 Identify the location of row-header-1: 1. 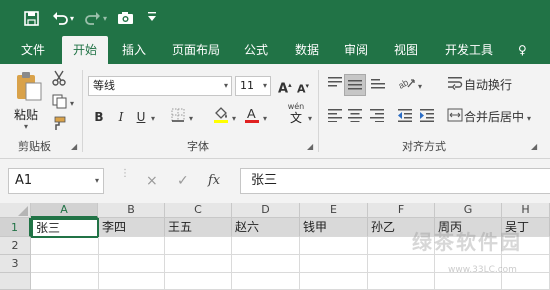
(15, 227).